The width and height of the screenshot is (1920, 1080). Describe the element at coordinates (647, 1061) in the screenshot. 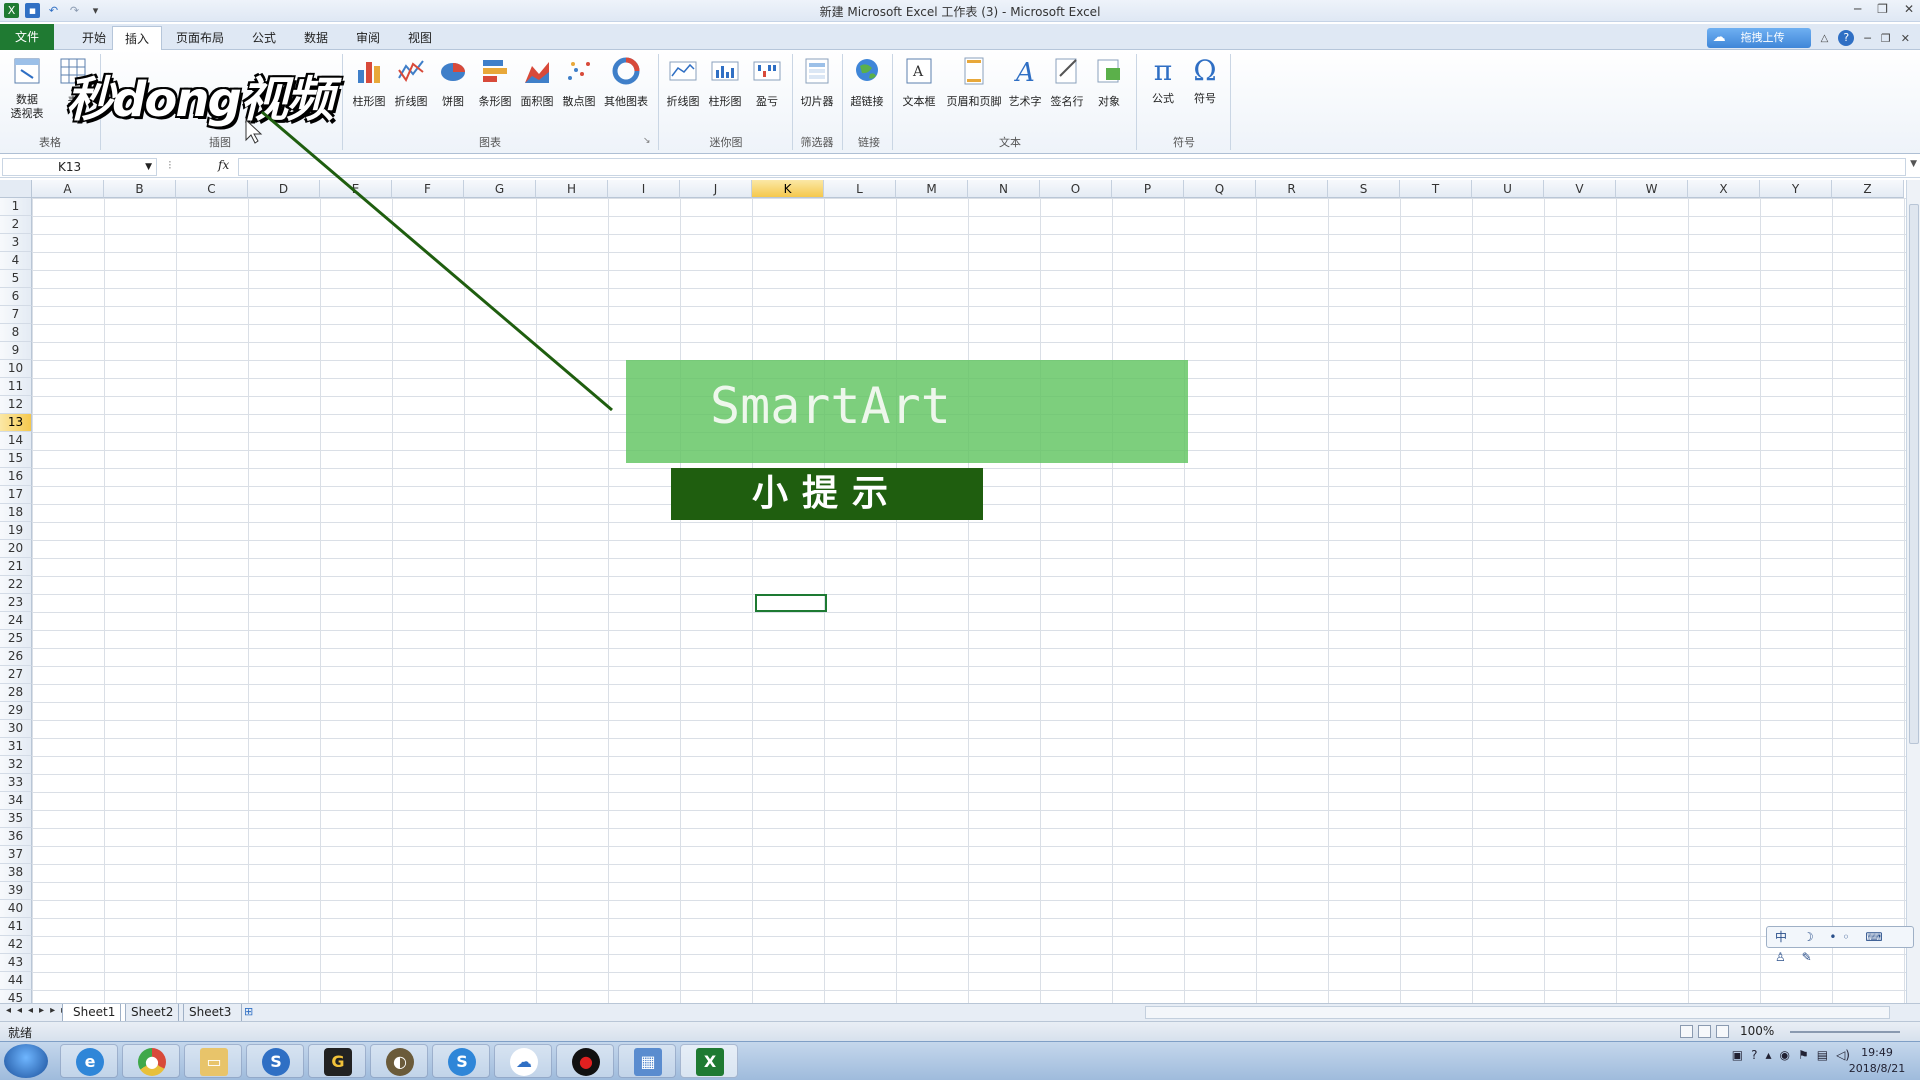

I see `taskbar-remote: ▦` at that location.